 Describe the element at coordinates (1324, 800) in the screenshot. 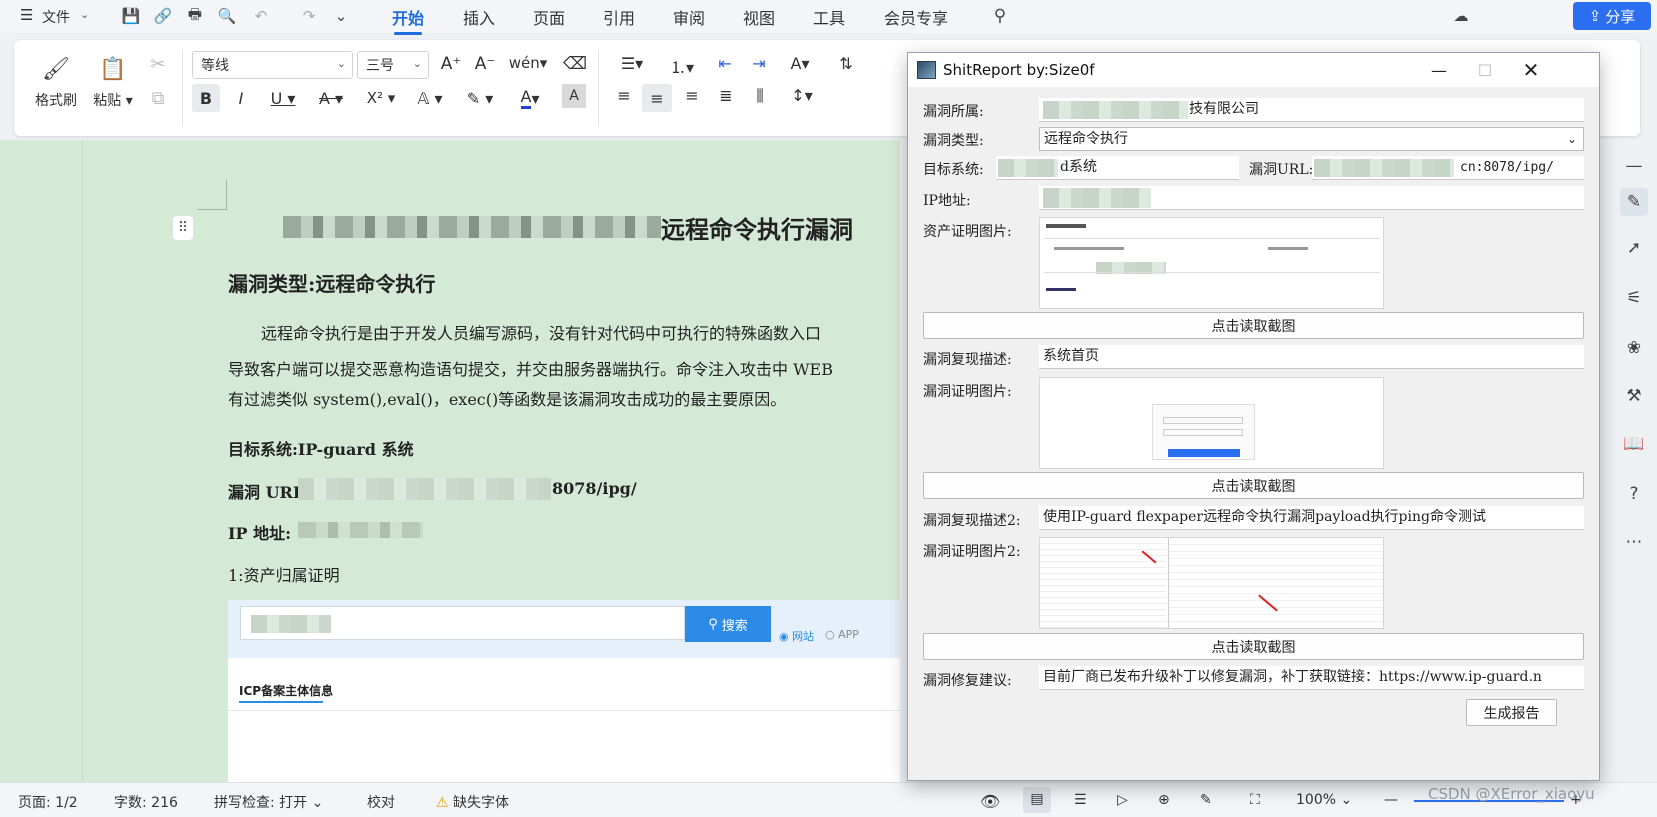

I see `zoom-level: 100% ⌄` at that location.